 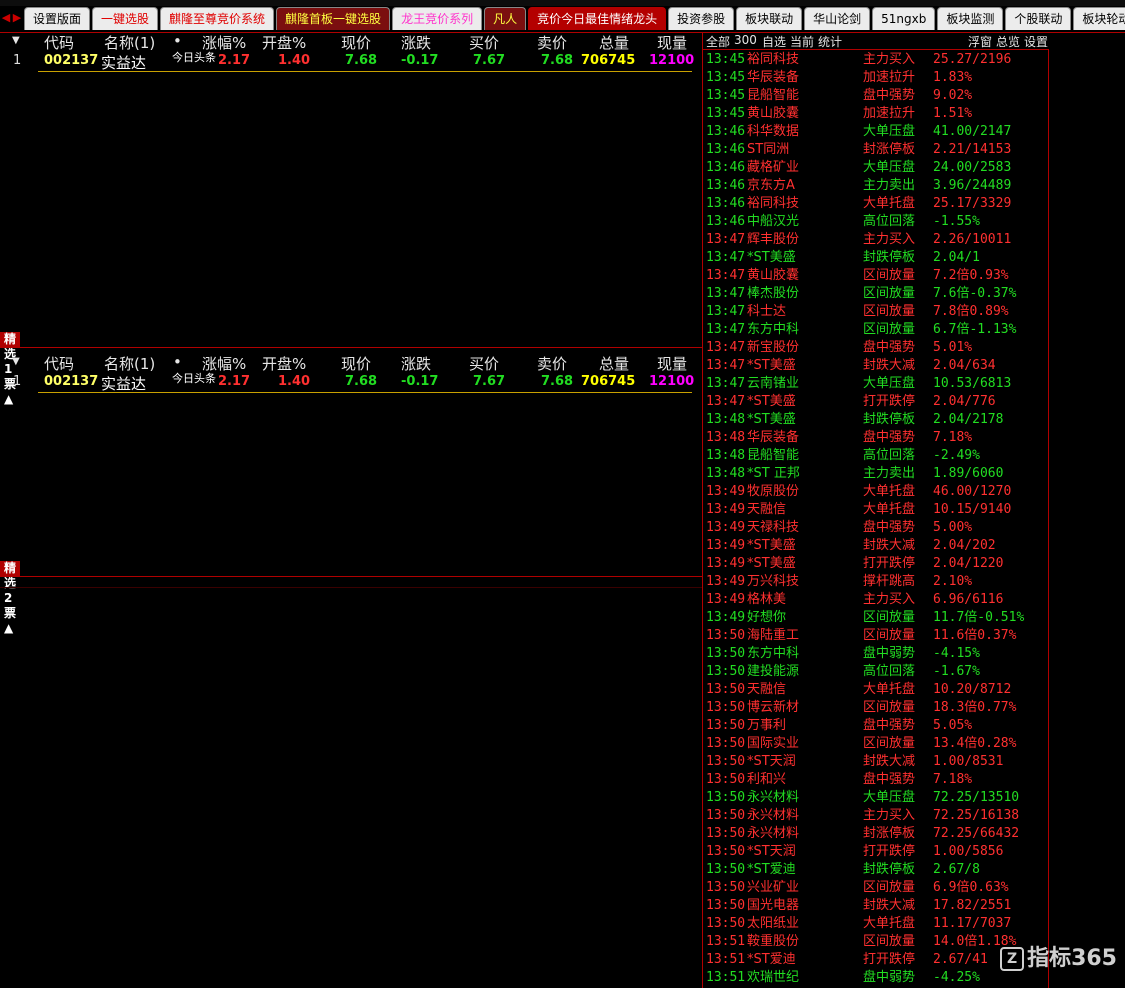 What do you see at coordinates (877, 960) in the screenshot?
I see `list-item: 13:51 *ST爱迪 打开跌停 2.67/41` at bounding box center [877, 960].